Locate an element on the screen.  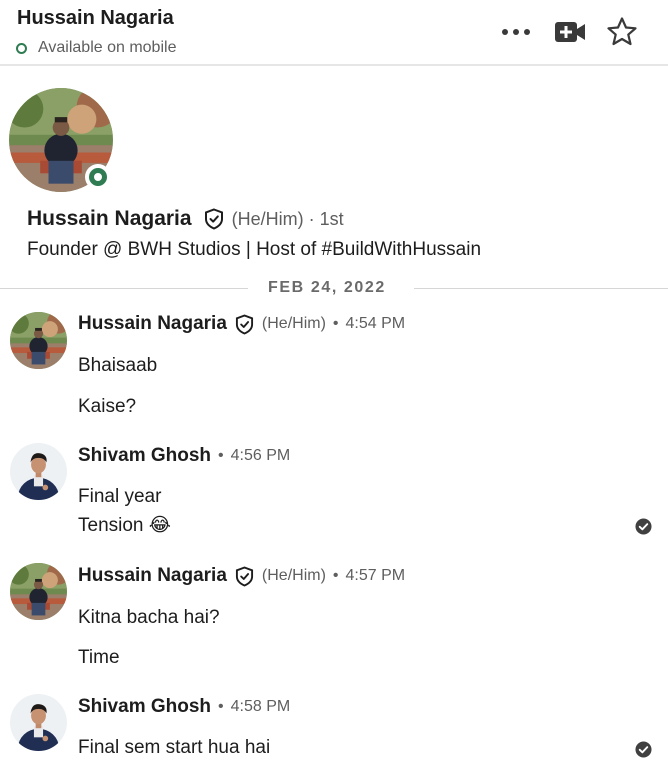
star-button is located at coordinates (622, 32).